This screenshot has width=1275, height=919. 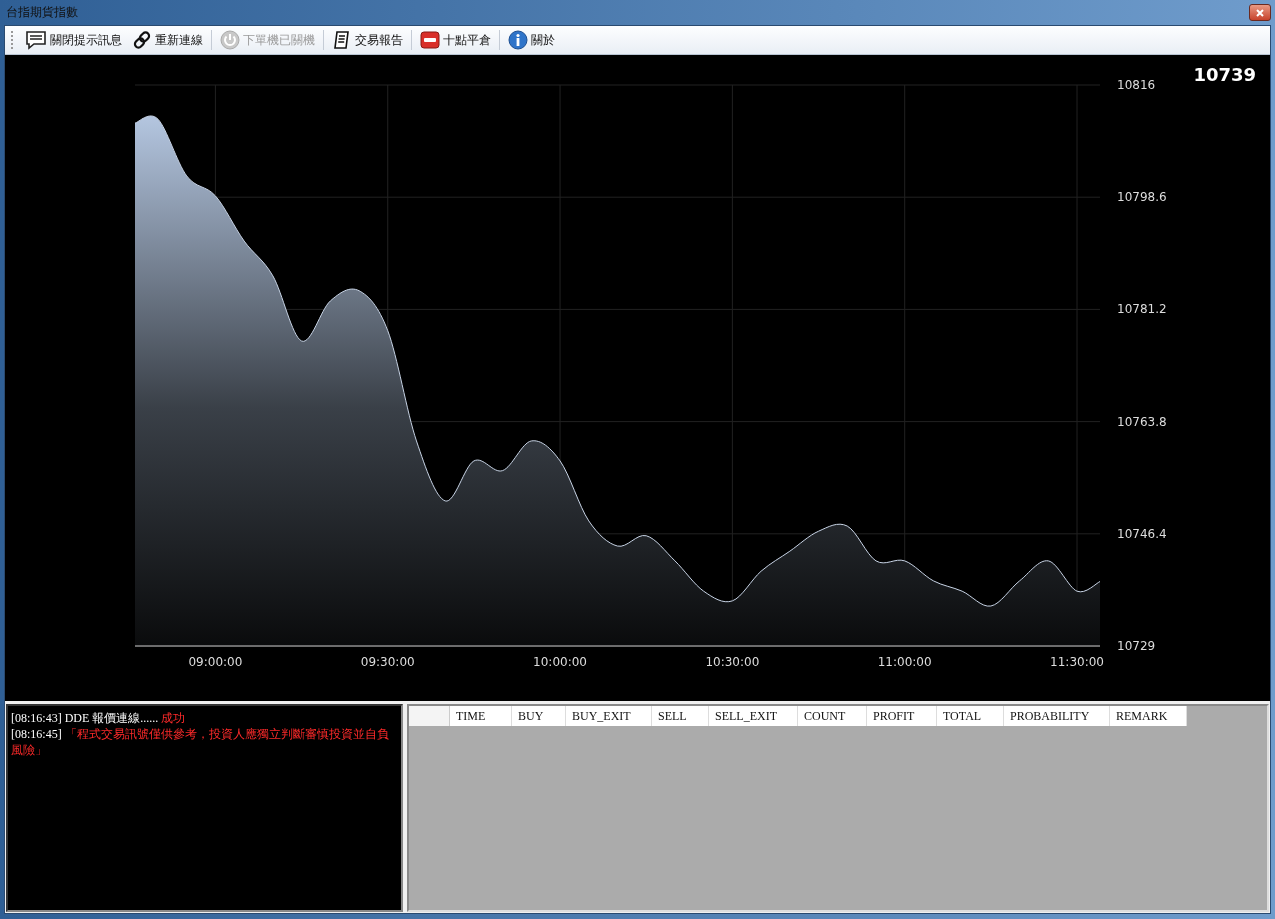 I want to click on column-header: BUY, so click(x=539, y=716).